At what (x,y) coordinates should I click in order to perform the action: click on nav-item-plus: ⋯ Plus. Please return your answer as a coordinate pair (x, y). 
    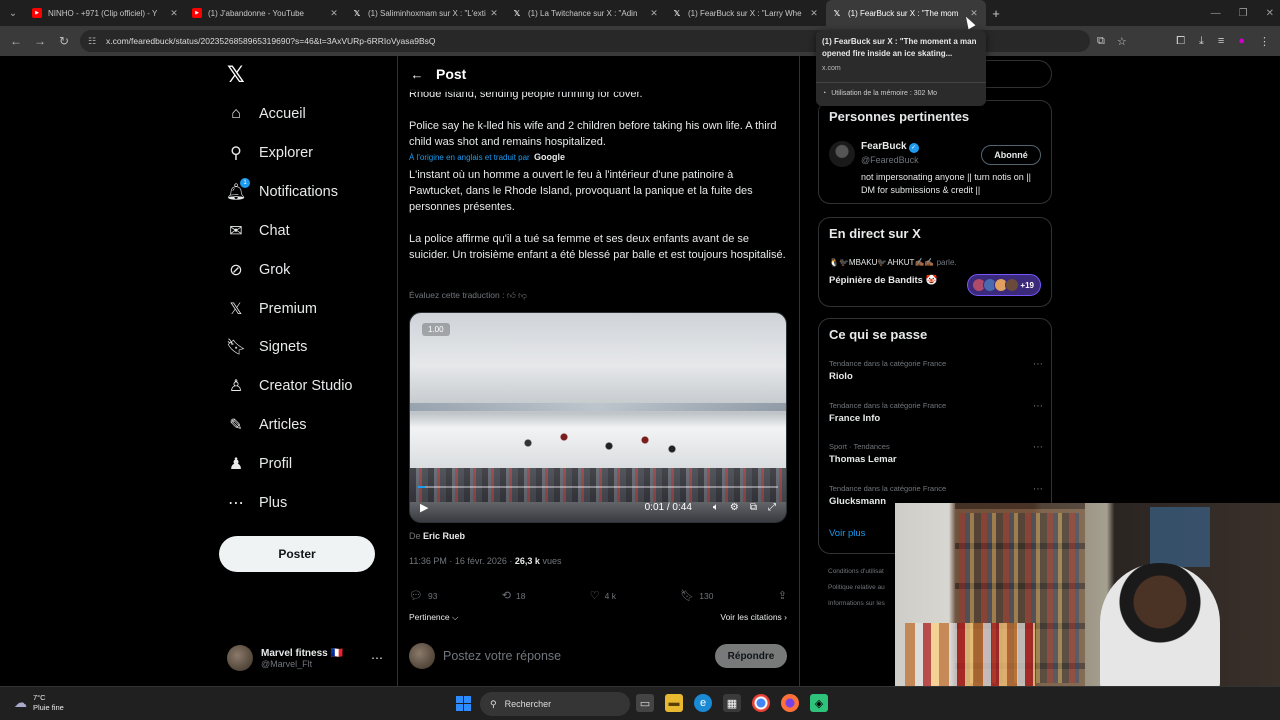
    Looking at the image, I should click on (257, 503).